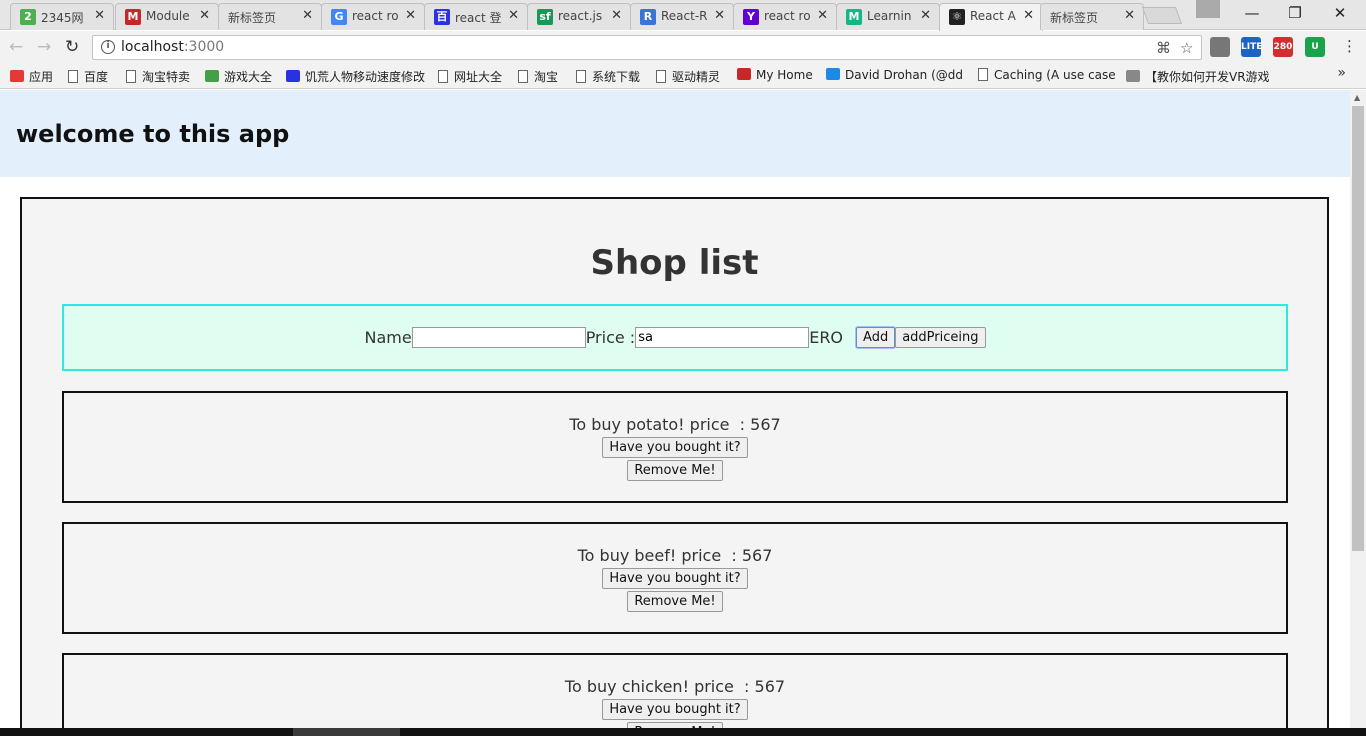 Image resolution: width=1366 pixels, height=736 pixels. I want to click on minimize-button: —, so click(1252, 13).